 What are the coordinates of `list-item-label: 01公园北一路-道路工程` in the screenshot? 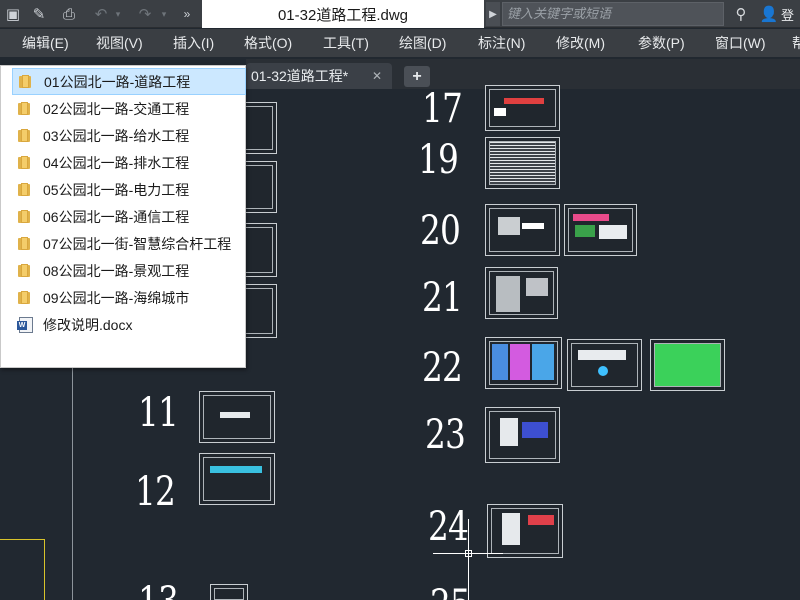 It's located at (117, 81).